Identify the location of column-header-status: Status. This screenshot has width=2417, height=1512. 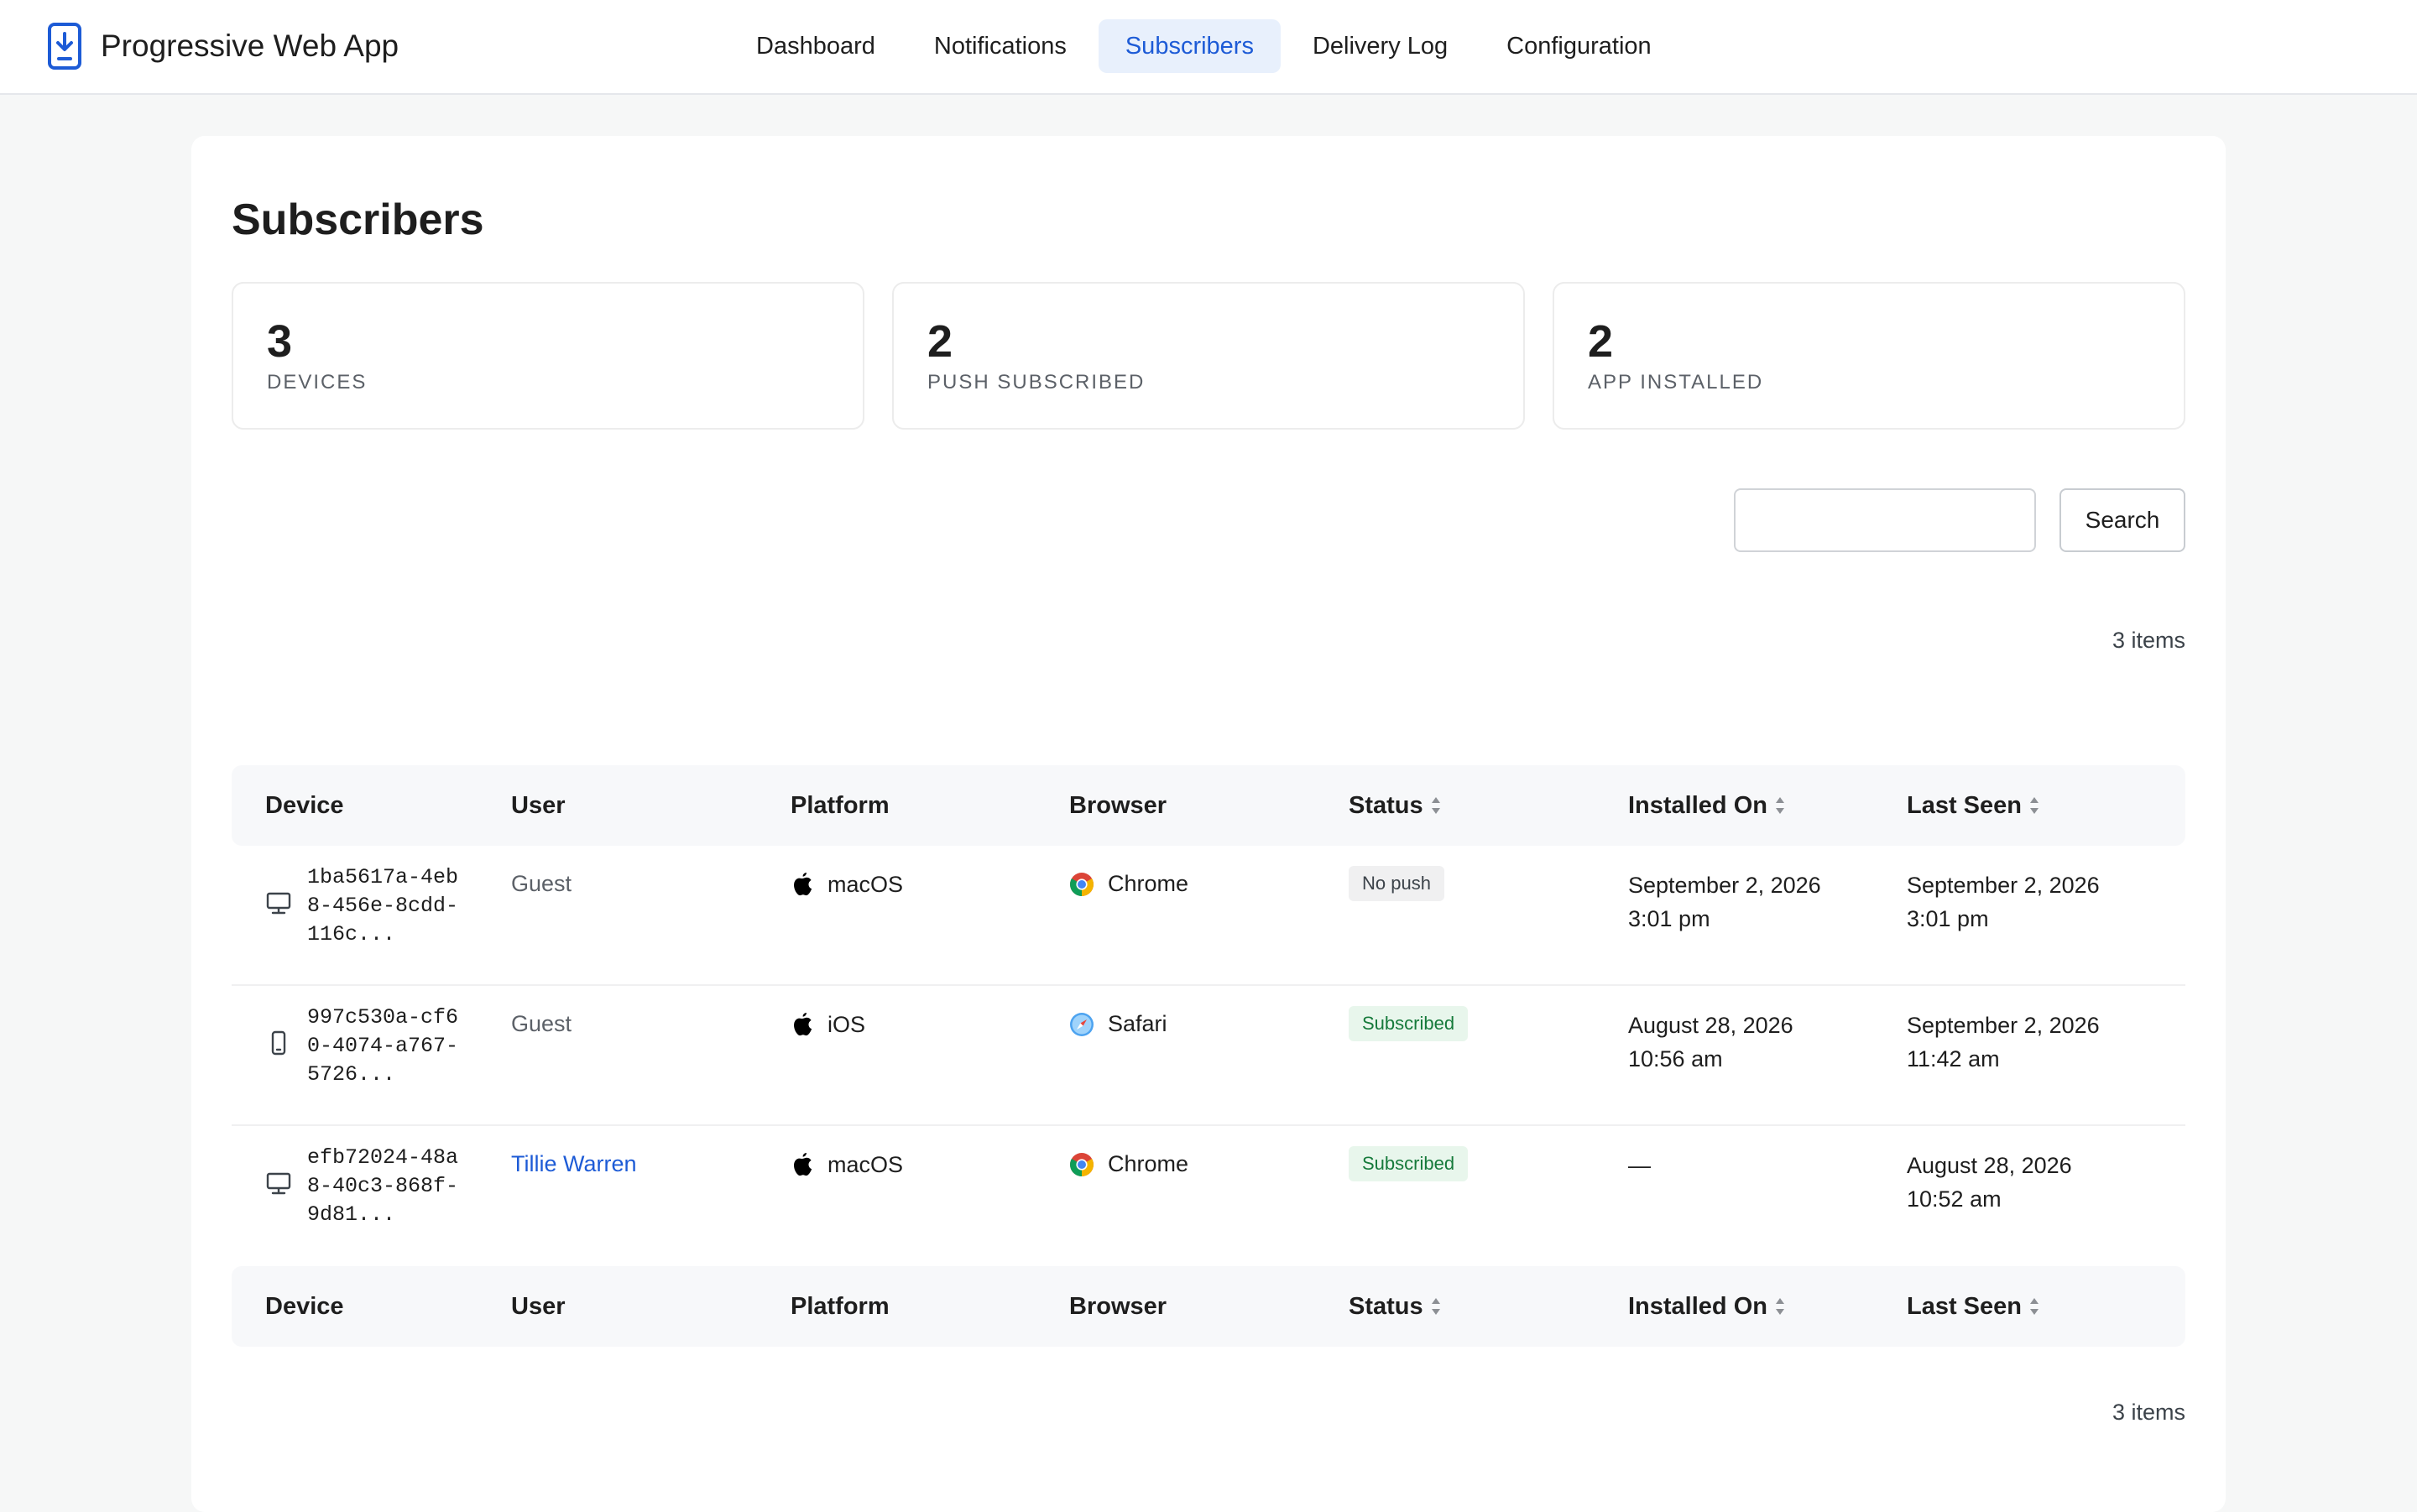
(1488, 806).